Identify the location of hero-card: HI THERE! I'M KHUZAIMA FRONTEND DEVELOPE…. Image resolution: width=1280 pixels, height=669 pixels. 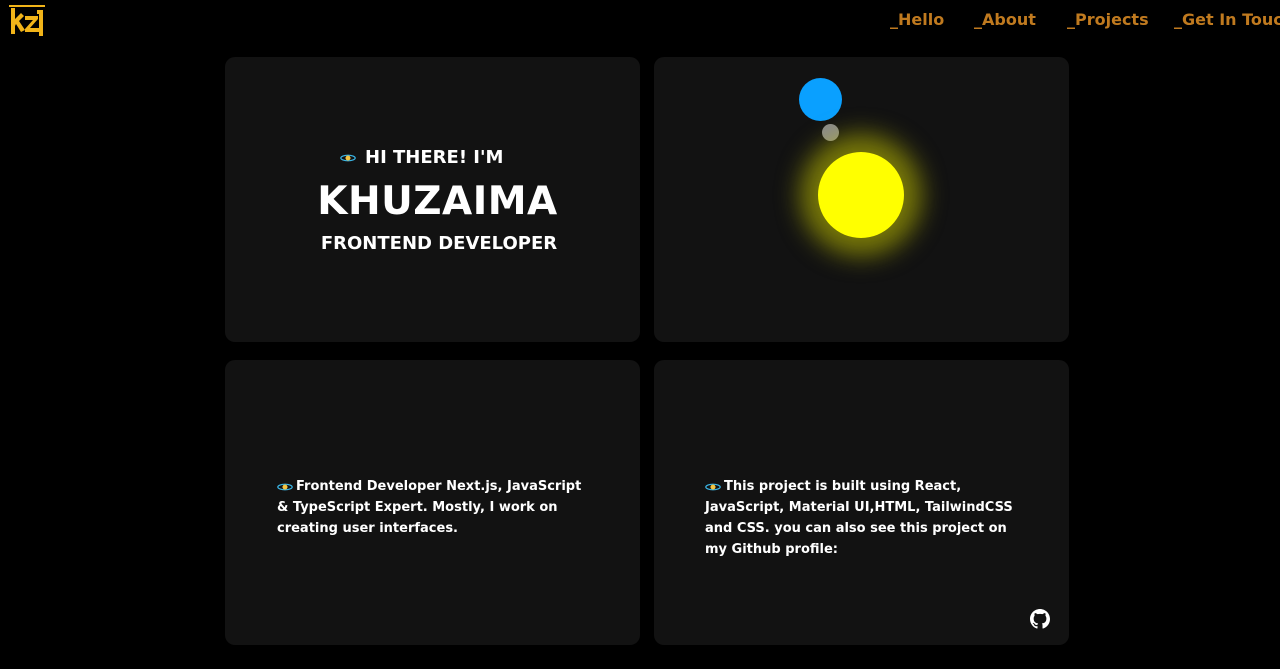
(432, 199).